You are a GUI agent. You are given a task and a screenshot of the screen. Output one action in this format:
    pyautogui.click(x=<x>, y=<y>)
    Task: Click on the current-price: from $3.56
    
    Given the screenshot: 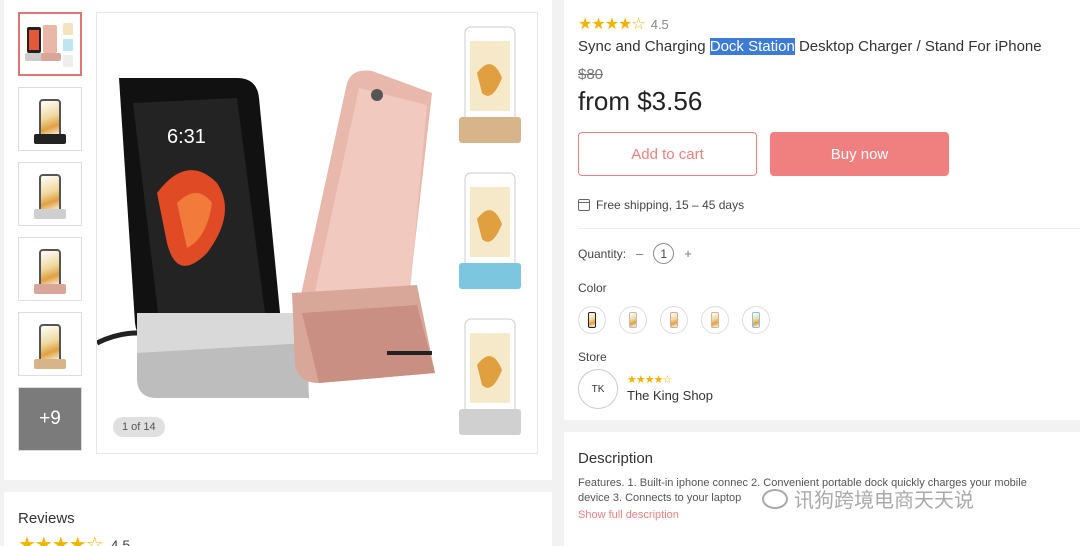 What is the action you would take?
    pyautogui.click(x=640, y=101)
    